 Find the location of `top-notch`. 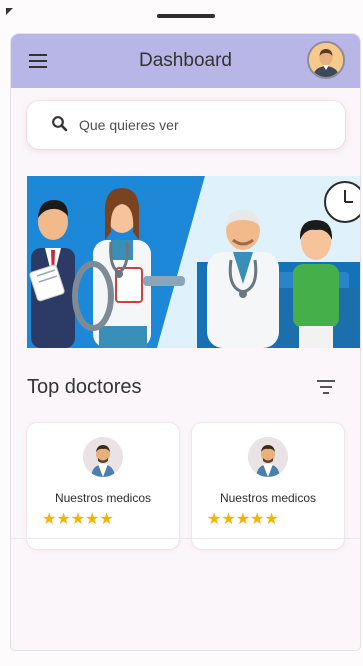

top-notch is located at coordinates (186, 16).